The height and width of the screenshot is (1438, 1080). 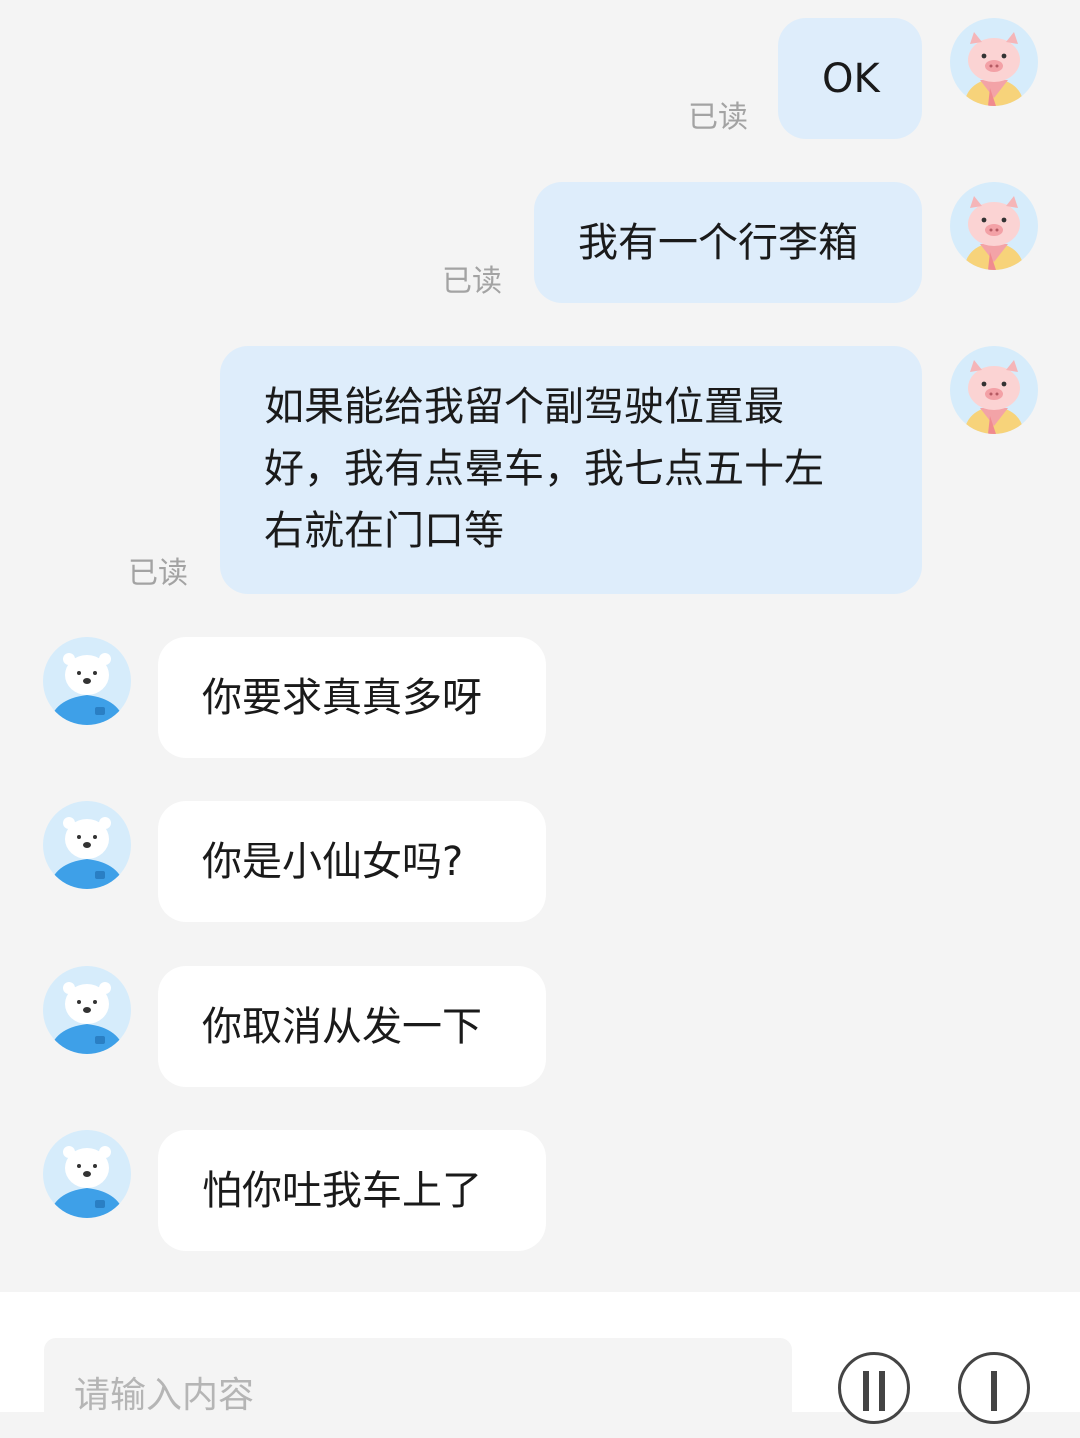 What do you see at coordinates (384, 531) in the screenshot?
I see `message-text-line: 右就在门口等` at bounding box center [384, 531].